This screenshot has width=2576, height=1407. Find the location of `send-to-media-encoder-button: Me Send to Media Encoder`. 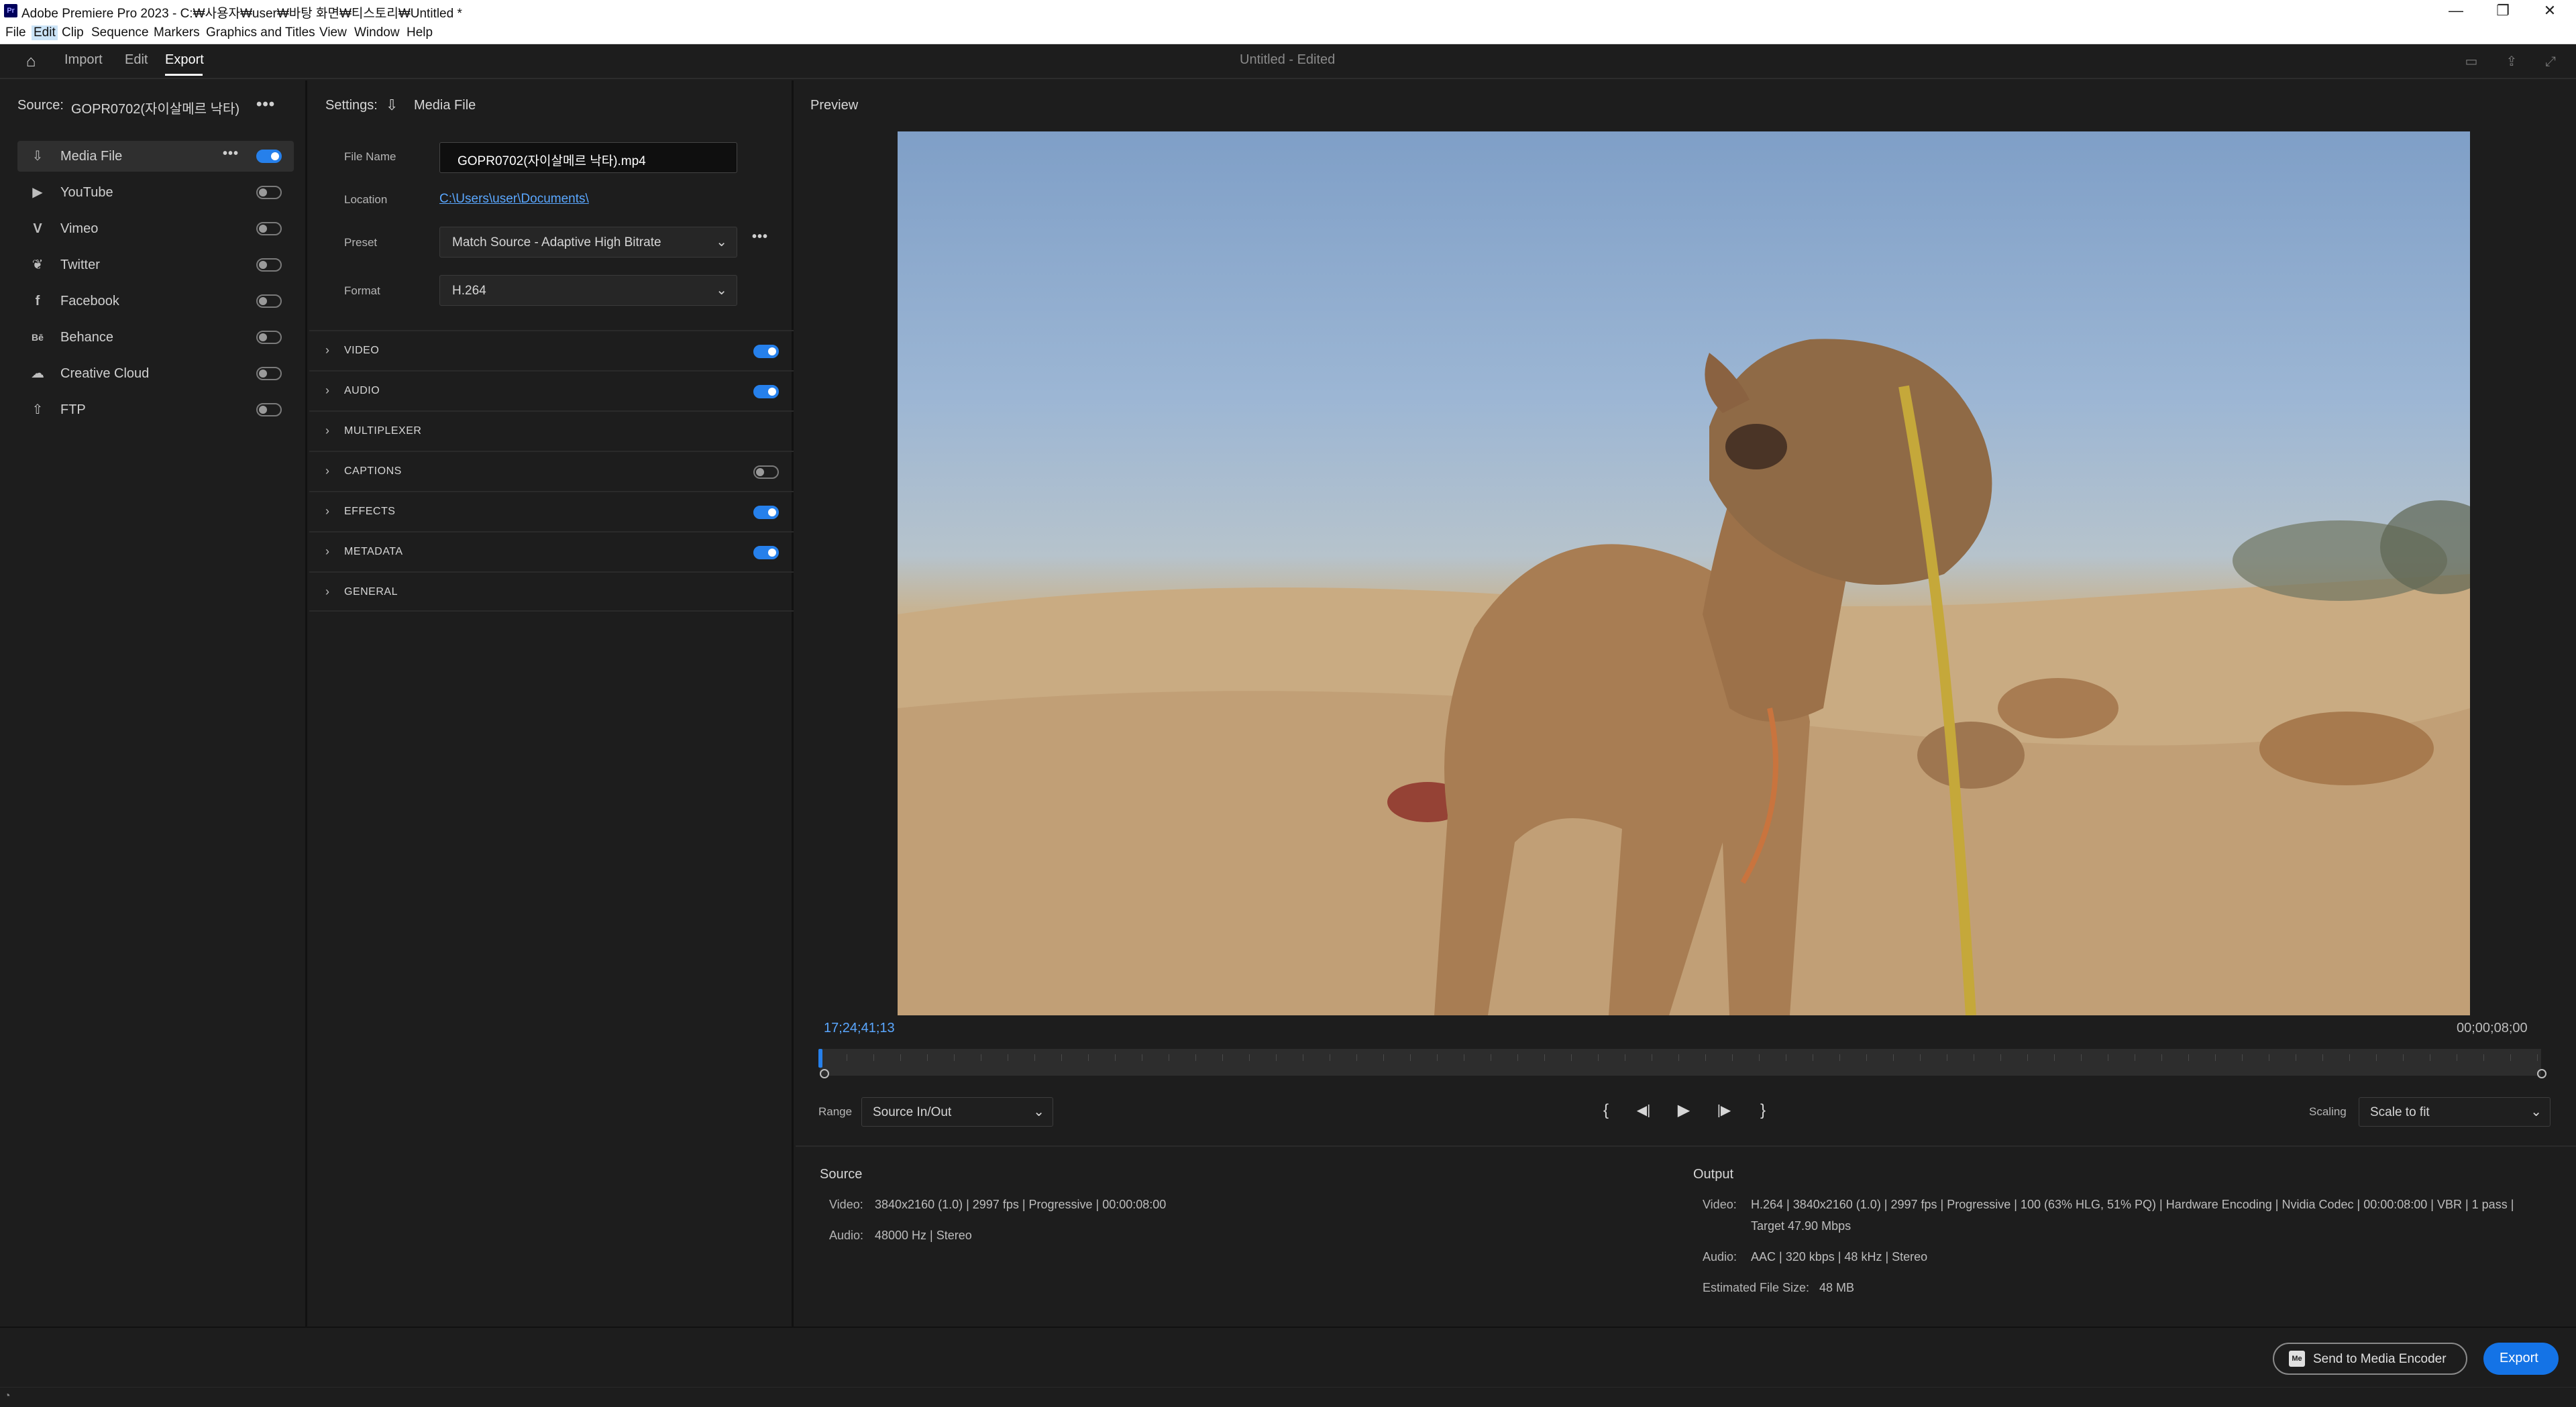

send-to-media-encoder-button: Me Send to Media Encoder is located at coordinates (2370, 1359).